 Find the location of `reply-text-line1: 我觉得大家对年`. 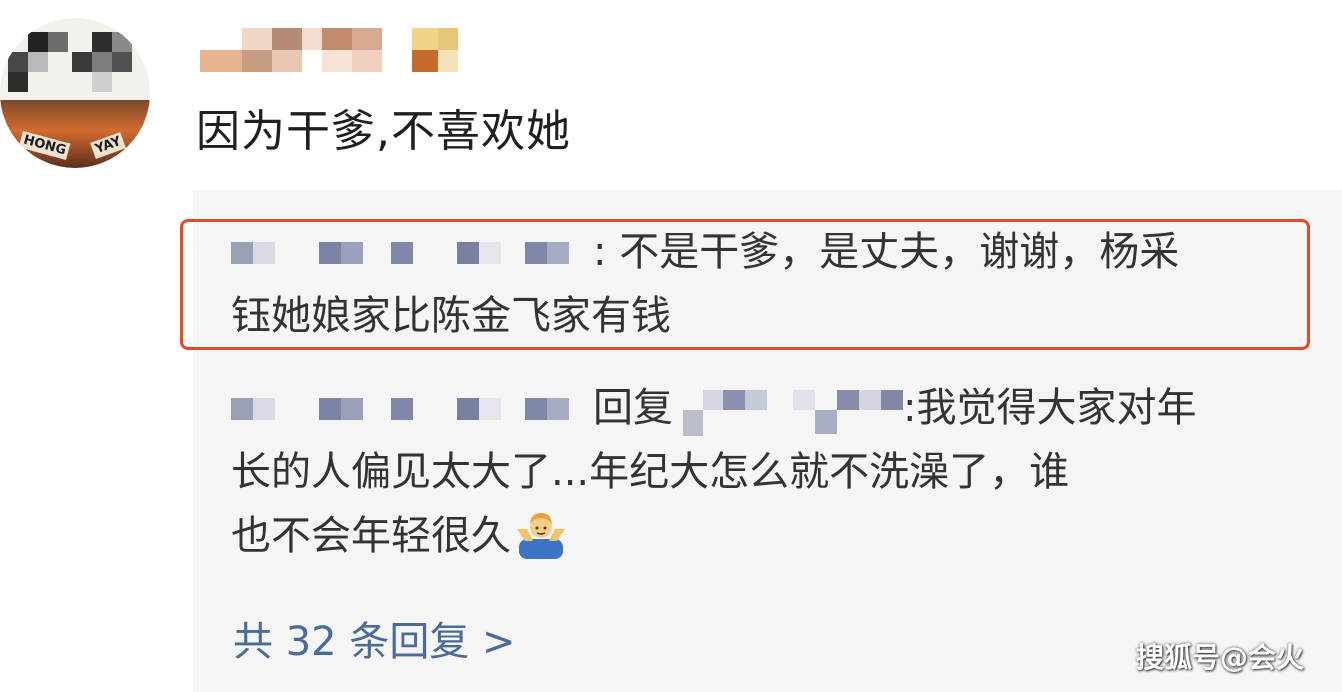

reply-text-line1: 我觉得大家对年 is located at coordinates (1056, 408).